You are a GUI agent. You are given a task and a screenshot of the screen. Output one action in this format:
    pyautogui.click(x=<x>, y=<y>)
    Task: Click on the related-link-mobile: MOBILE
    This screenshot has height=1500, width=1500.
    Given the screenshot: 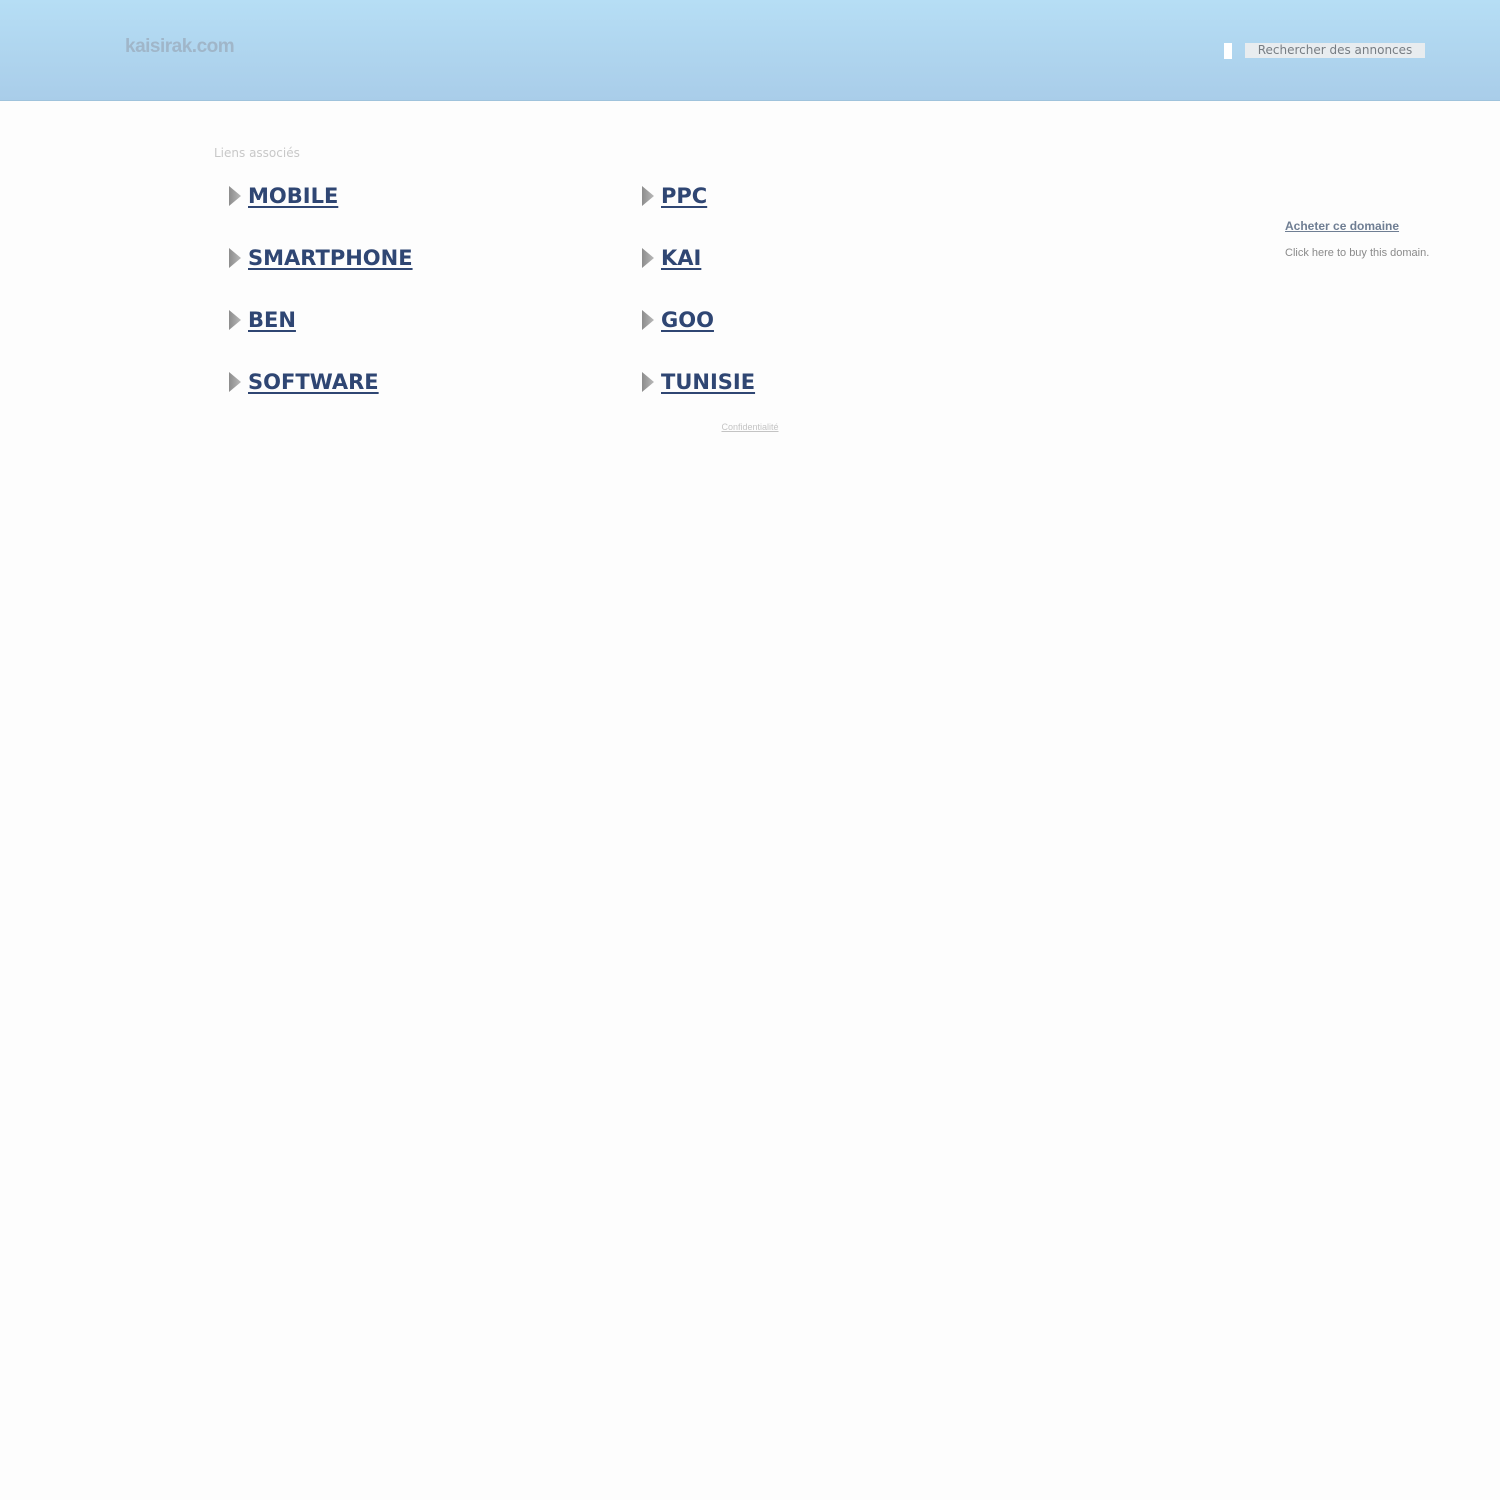 What is the action you would take?
    pyautogui.click(x=283, y=196)
    